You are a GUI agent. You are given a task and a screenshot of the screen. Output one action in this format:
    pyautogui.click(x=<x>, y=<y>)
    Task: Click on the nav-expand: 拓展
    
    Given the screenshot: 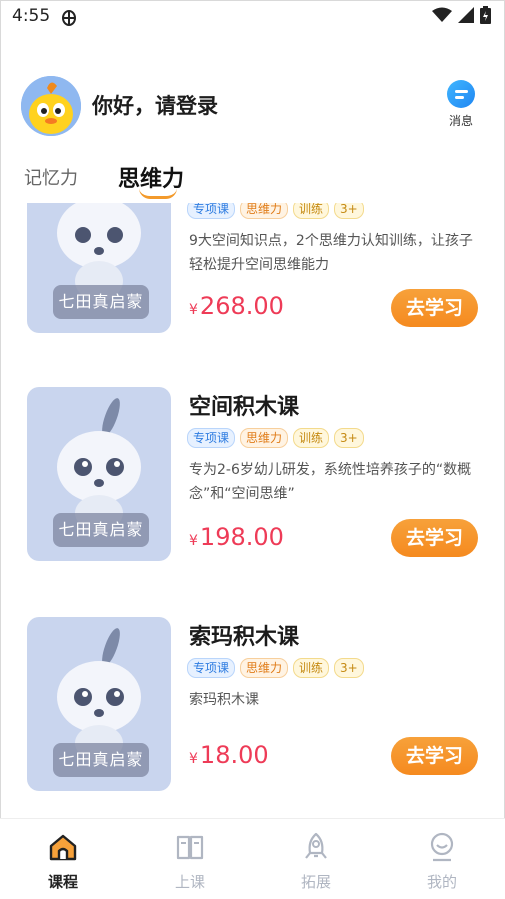 What is the action you would take?
    pyautogui.click(x=316, y=861)
    